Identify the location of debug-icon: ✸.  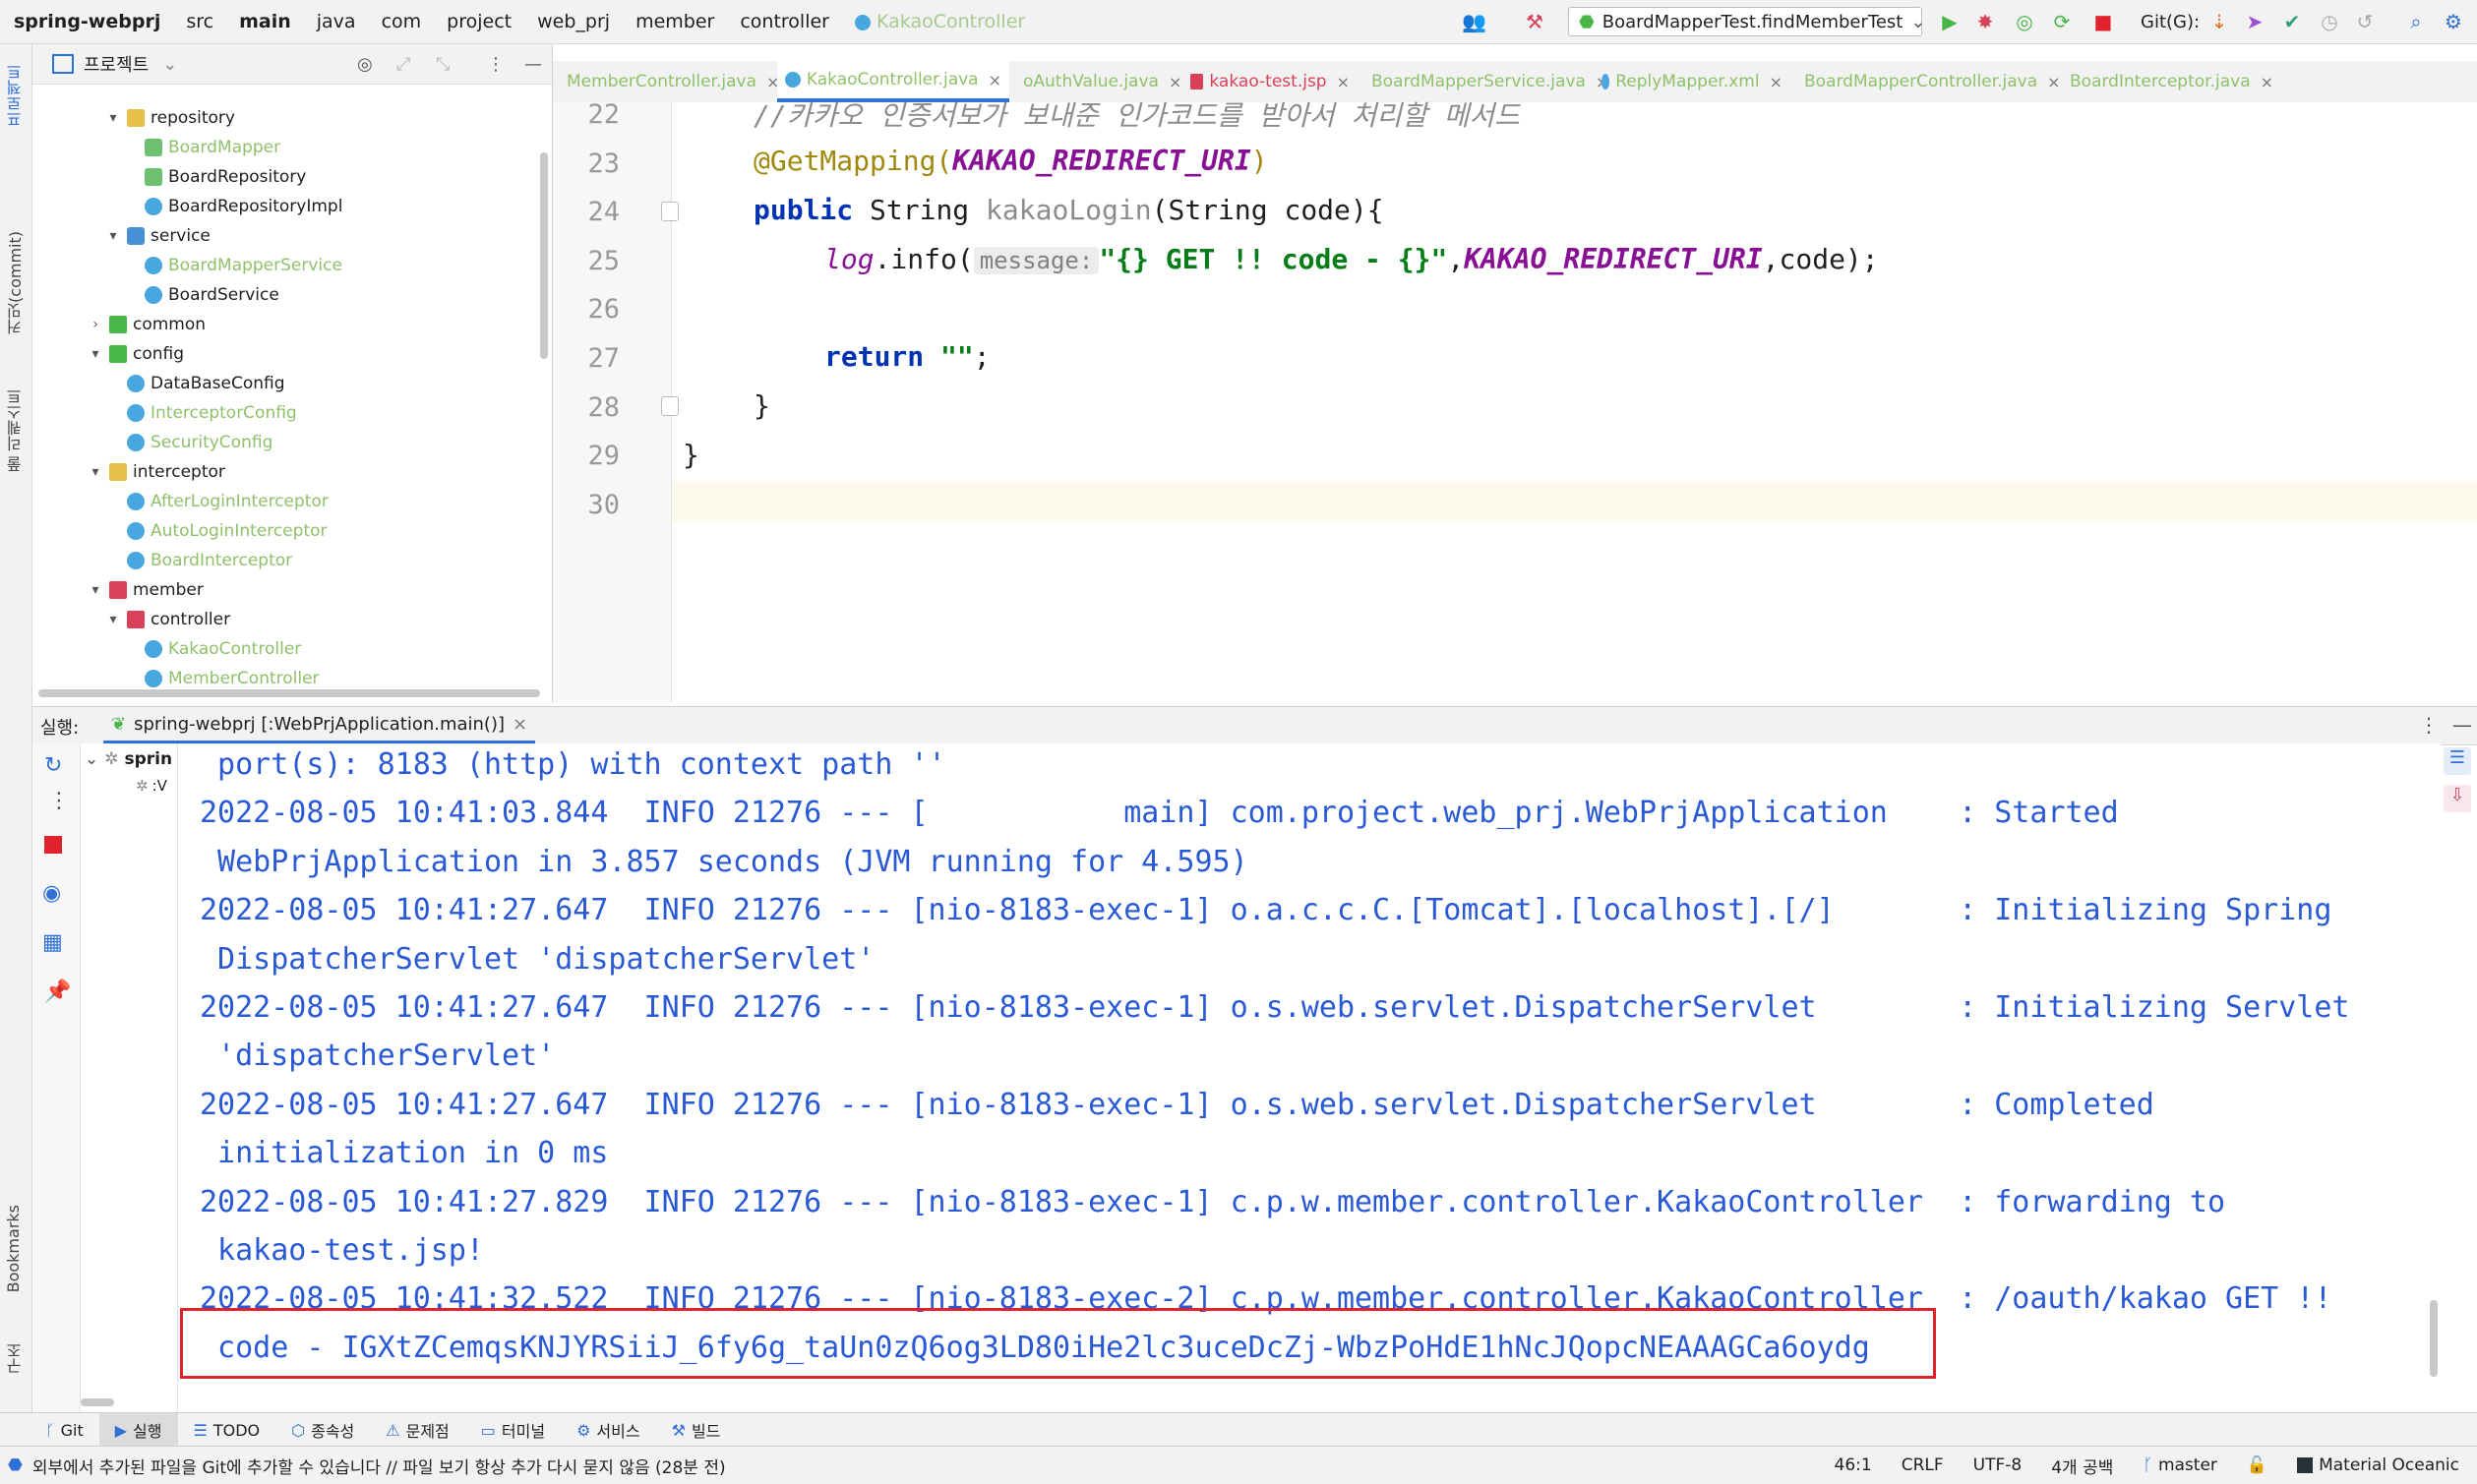
(1985, 22).